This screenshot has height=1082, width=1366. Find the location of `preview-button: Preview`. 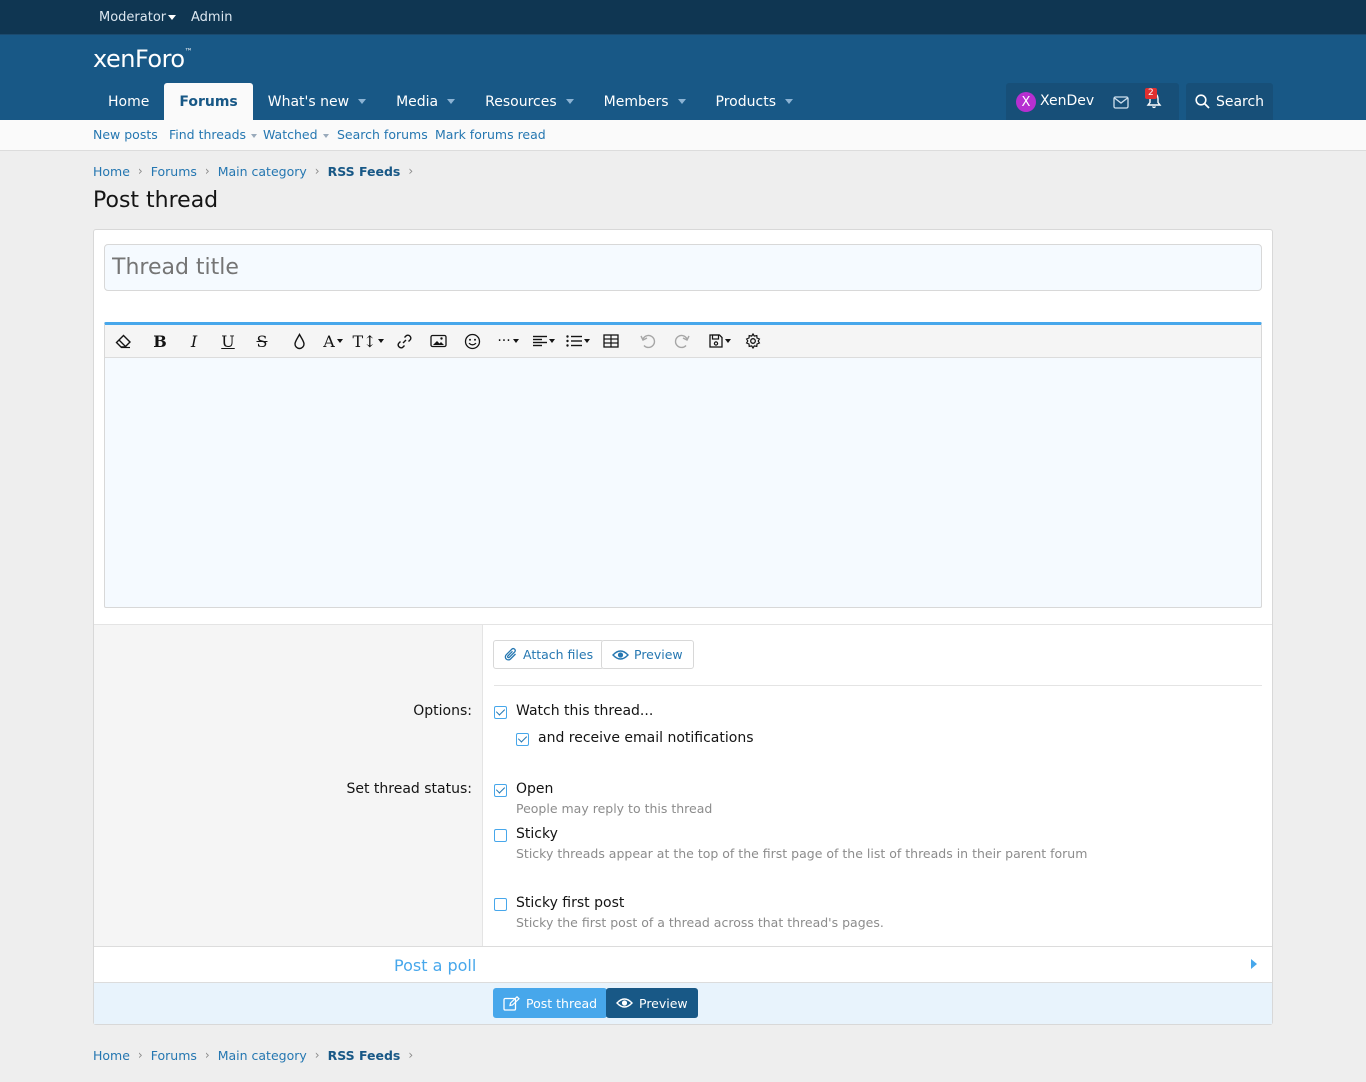

preview-button: Preview is located at coordinates (647, 654).